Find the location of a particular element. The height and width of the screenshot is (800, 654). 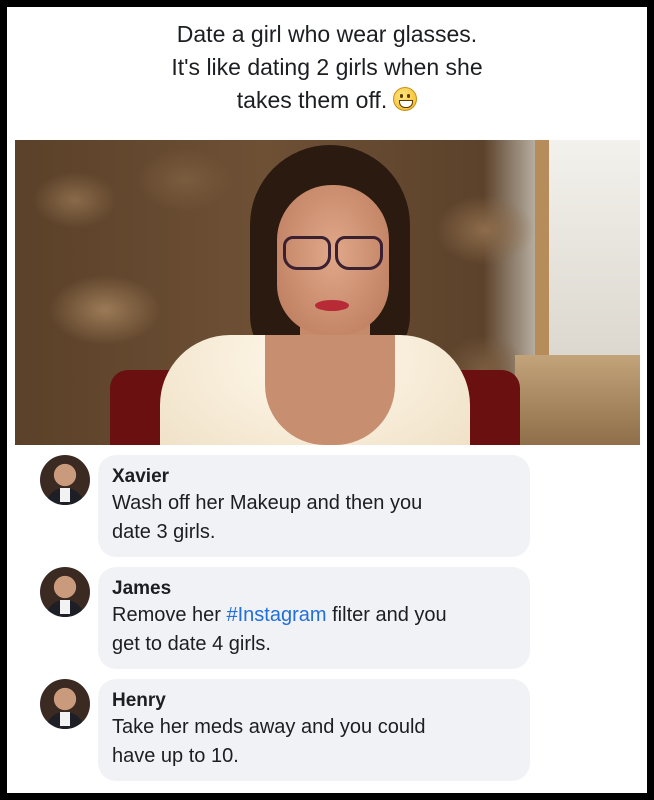

photo-window is located at coordinates (587, 247).